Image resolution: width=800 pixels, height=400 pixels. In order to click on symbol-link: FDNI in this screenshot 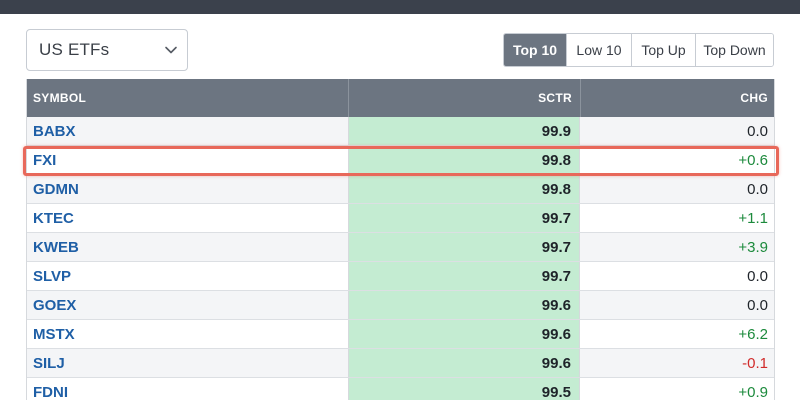, I will do `click(187, 389)`.